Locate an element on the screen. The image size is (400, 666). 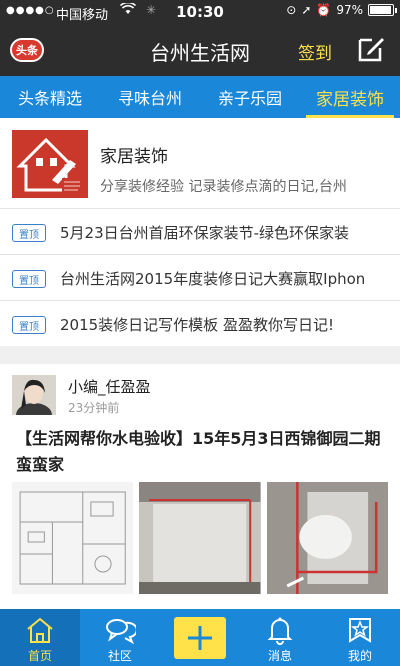
tab-food: 寻味台州 is located at coordinates (150, 97).